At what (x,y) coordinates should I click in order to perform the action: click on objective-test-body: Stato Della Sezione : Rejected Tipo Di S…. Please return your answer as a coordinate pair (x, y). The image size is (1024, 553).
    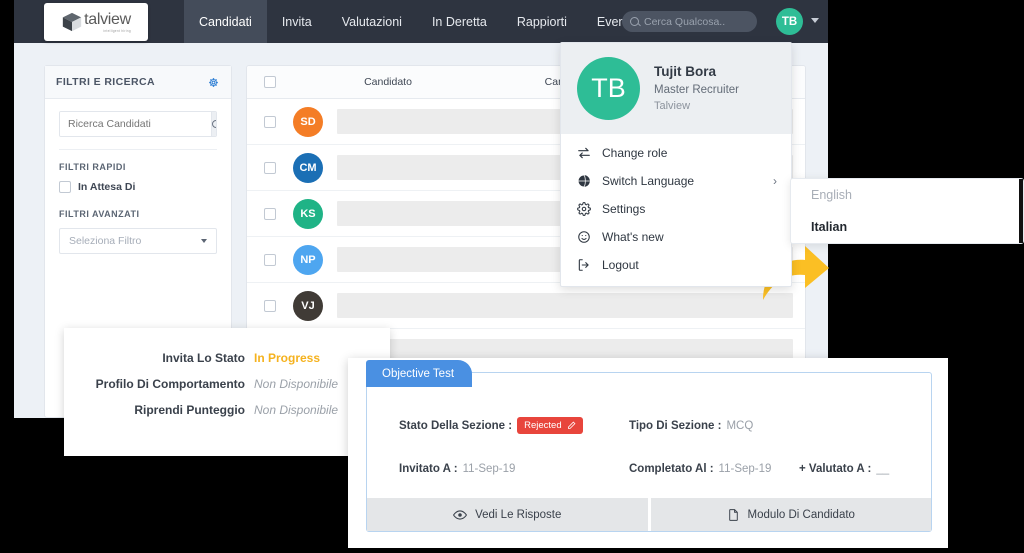
    Looking at the image, I should click on (649, 424).